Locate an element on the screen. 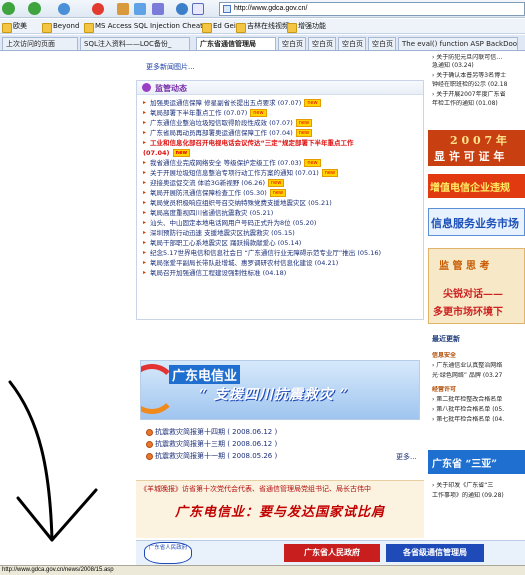 Image resolution: width=525 pixels, height=575 pixels. news-item: 关于开展垃圾短信息整治专项行动工作方案的通知 (07.01)new is located at coordinates (280, 173).